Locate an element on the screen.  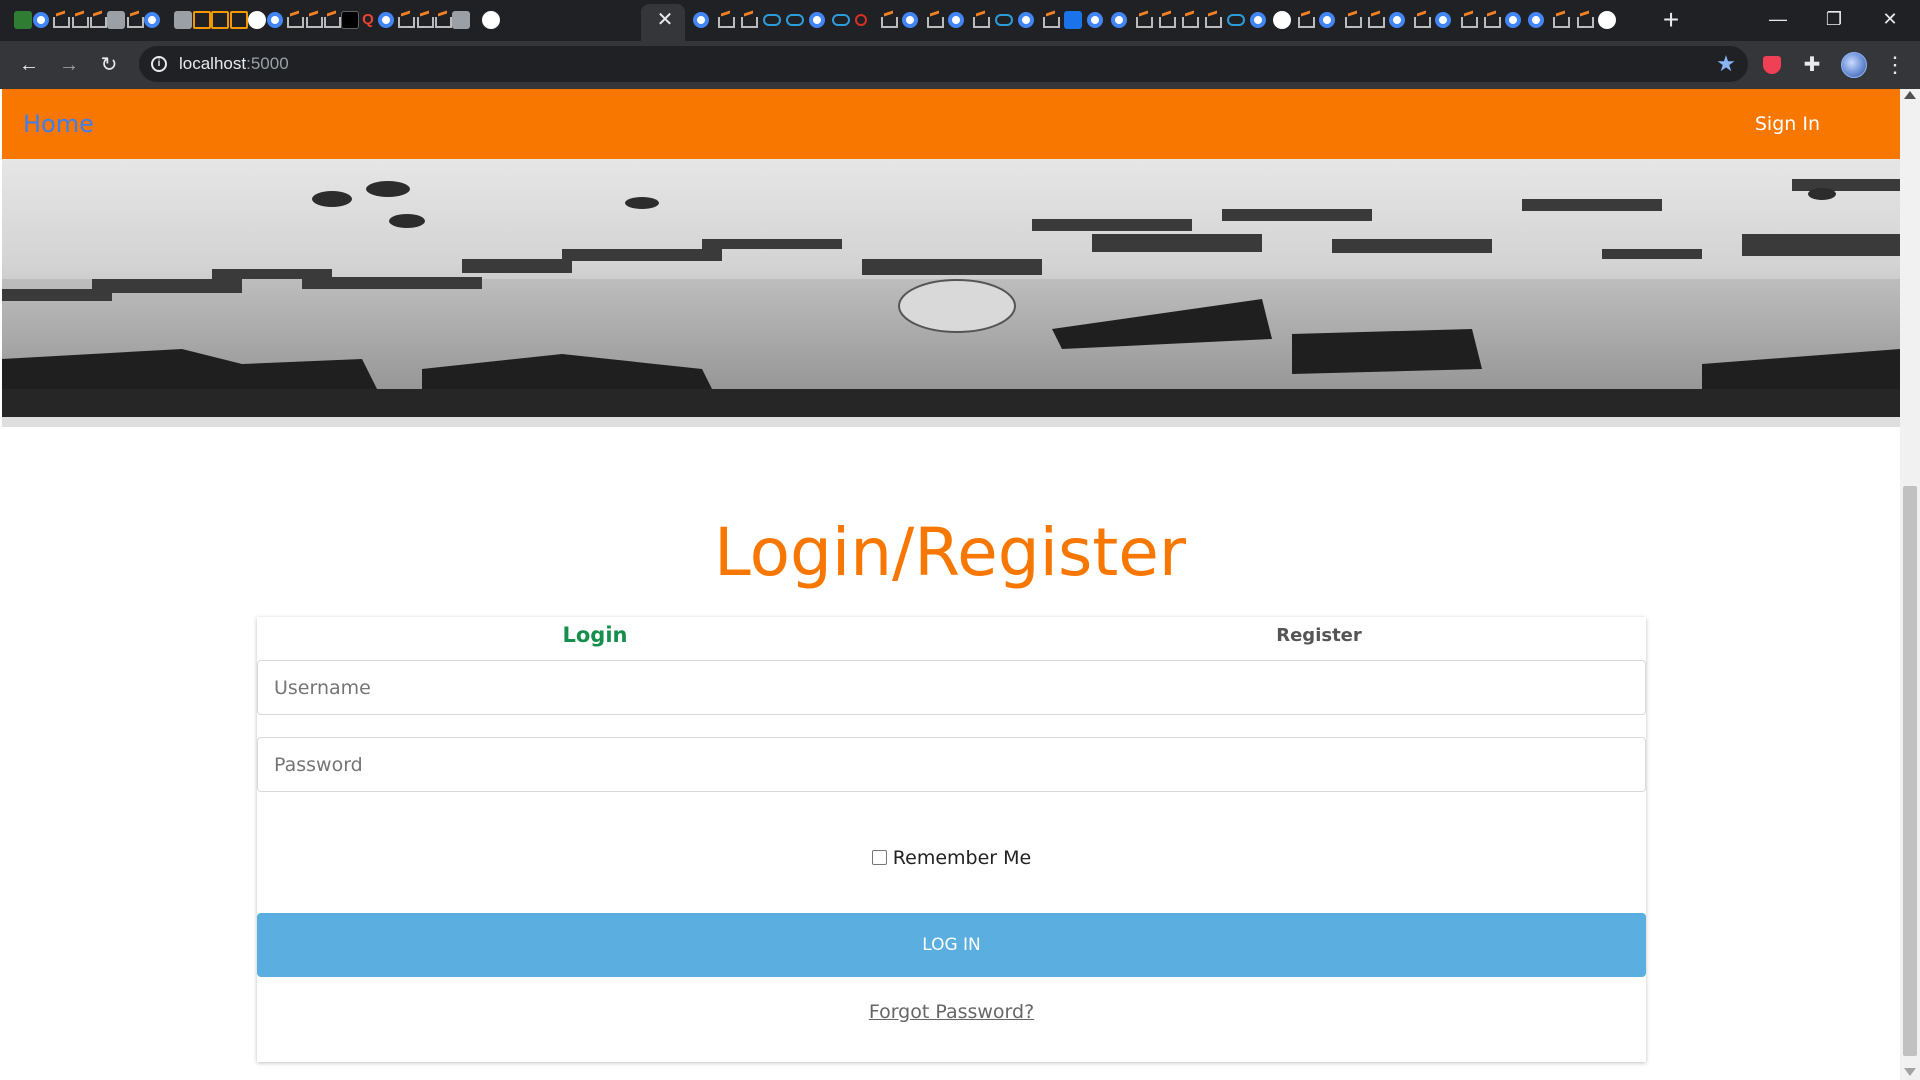
password-input is located at coordinates (951, 764).